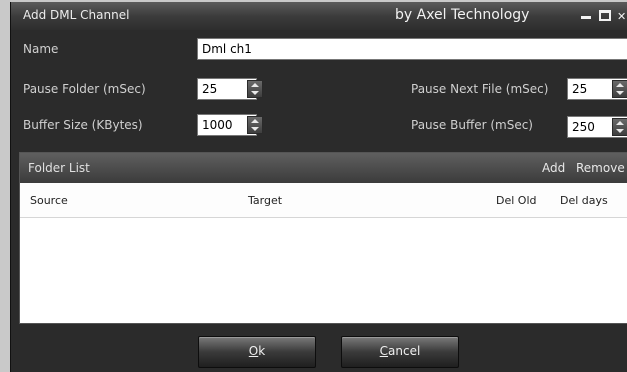 The height and width of the screenshot is (372, 627). What do you see at coordinates (265, 200) in the screenshot?
I see `column-target: Target` at bounding box center [265, 200].